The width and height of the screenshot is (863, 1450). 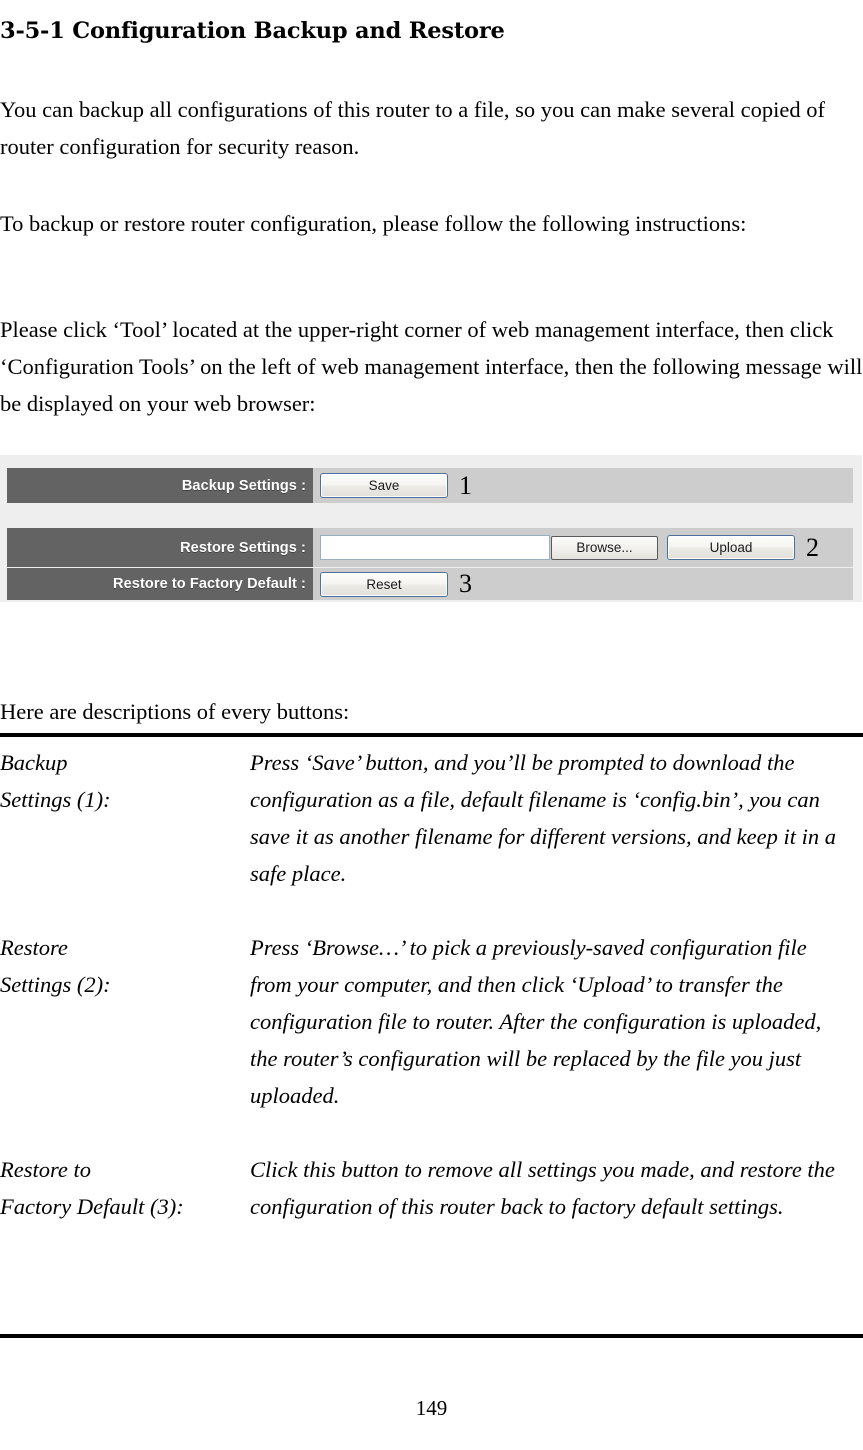 I want to click on label-backup-settings: Backup Settings :, so click(x=160, y=485).